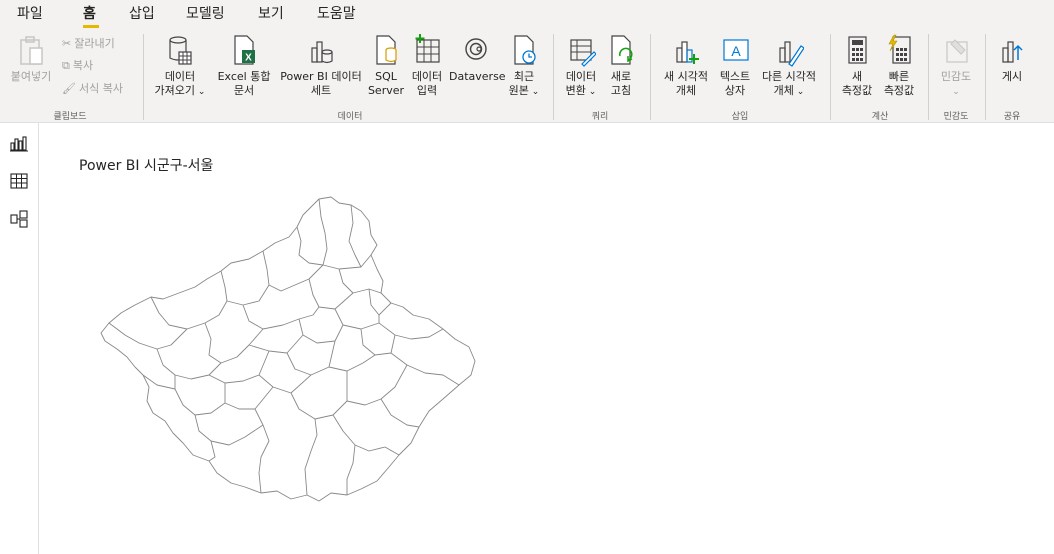  Describe the element at coordinates (19, 219) in the screenshot. I see `model-view-icon` at that location.